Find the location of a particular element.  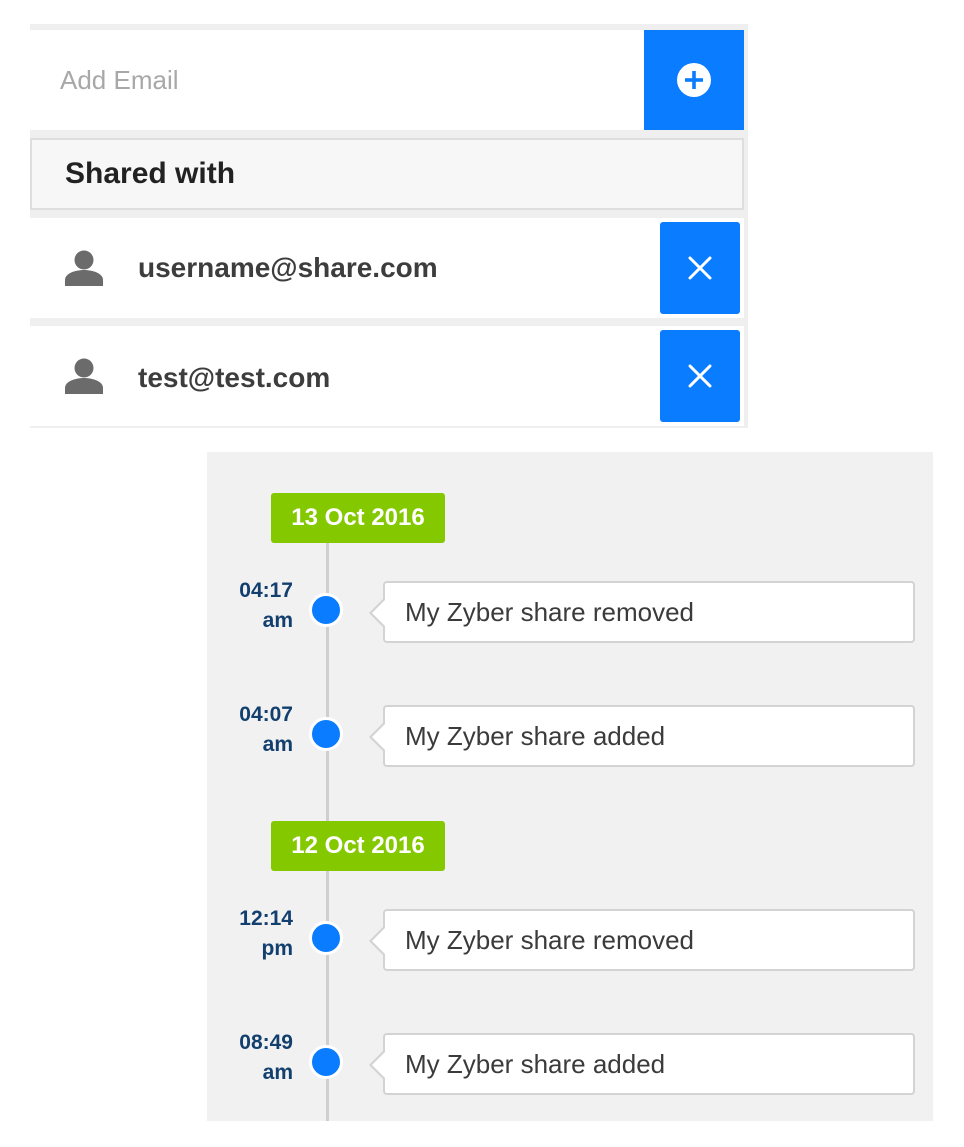

shared-user-row: username@share.com is located at coordinates (387, 268).